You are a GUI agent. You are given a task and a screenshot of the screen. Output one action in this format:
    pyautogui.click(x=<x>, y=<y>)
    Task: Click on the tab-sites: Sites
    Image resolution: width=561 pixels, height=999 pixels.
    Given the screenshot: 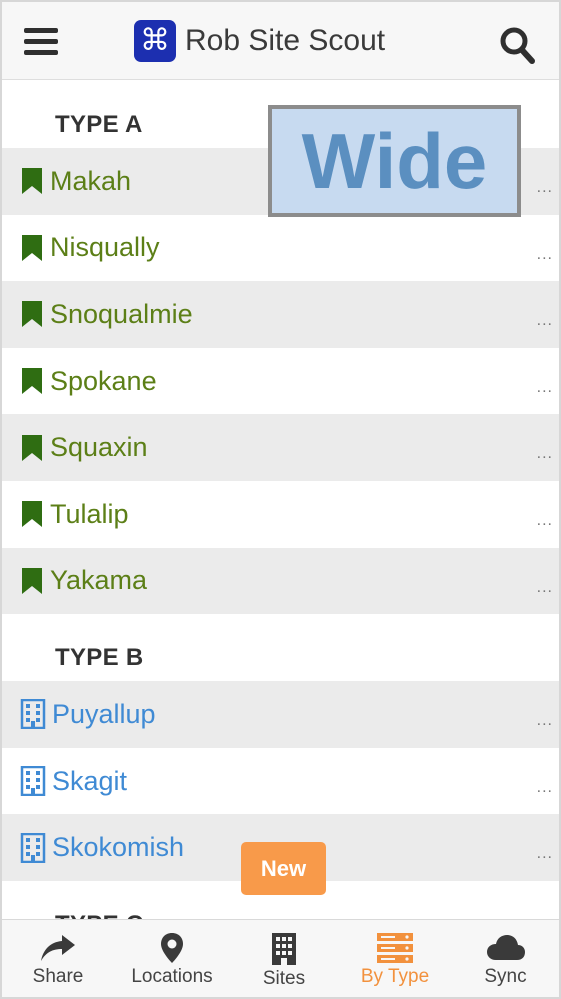 What is the action you would take?
    pyautogui.click(x=284, y=958)
    